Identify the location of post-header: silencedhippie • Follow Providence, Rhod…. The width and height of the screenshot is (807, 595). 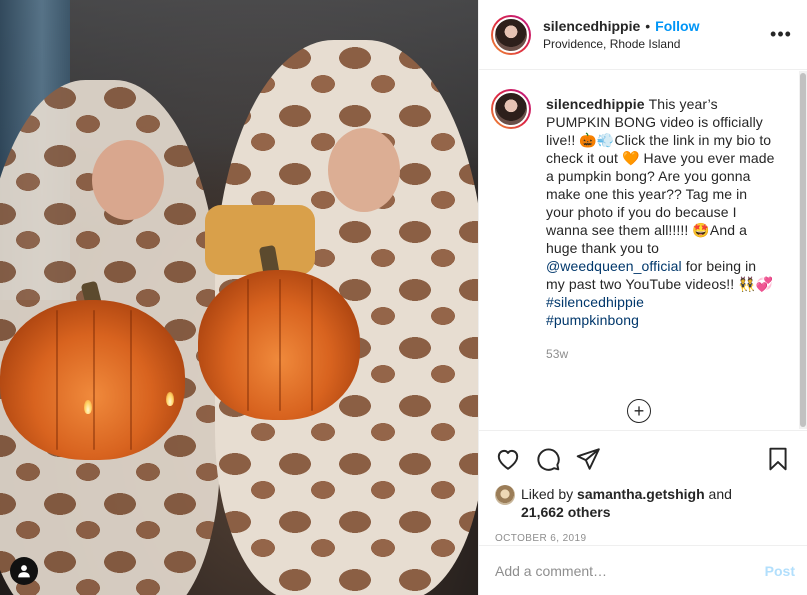
(643, 35).